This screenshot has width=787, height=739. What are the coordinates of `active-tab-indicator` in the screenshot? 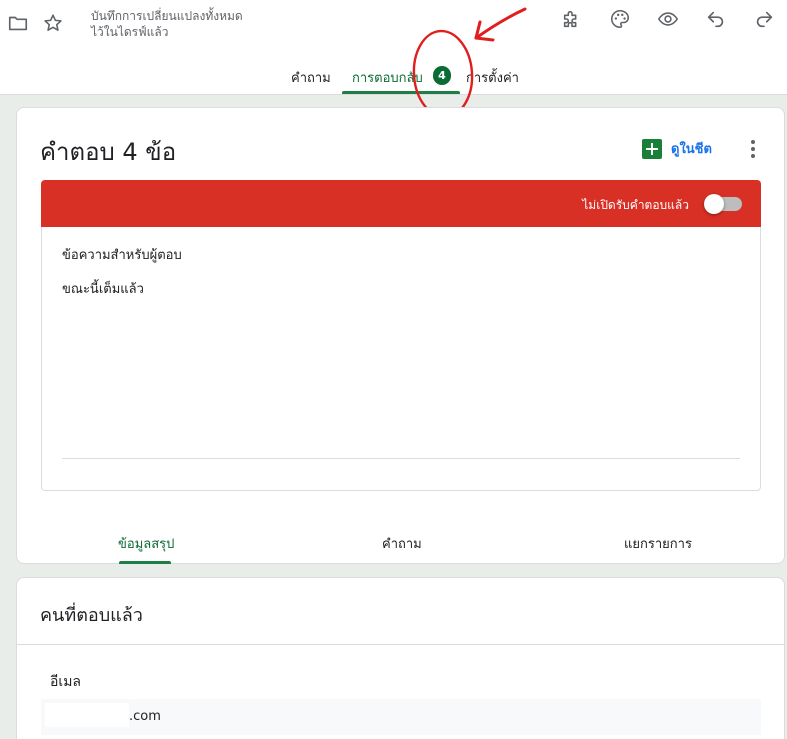 It's located at (401, 92).